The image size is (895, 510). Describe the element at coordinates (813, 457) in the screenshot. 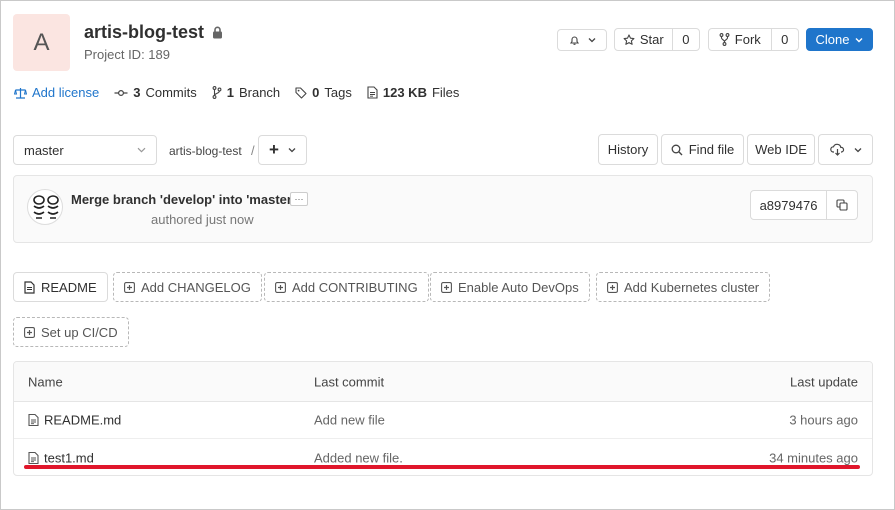

I see `file-last-update: 34 minutes ago` at that location.